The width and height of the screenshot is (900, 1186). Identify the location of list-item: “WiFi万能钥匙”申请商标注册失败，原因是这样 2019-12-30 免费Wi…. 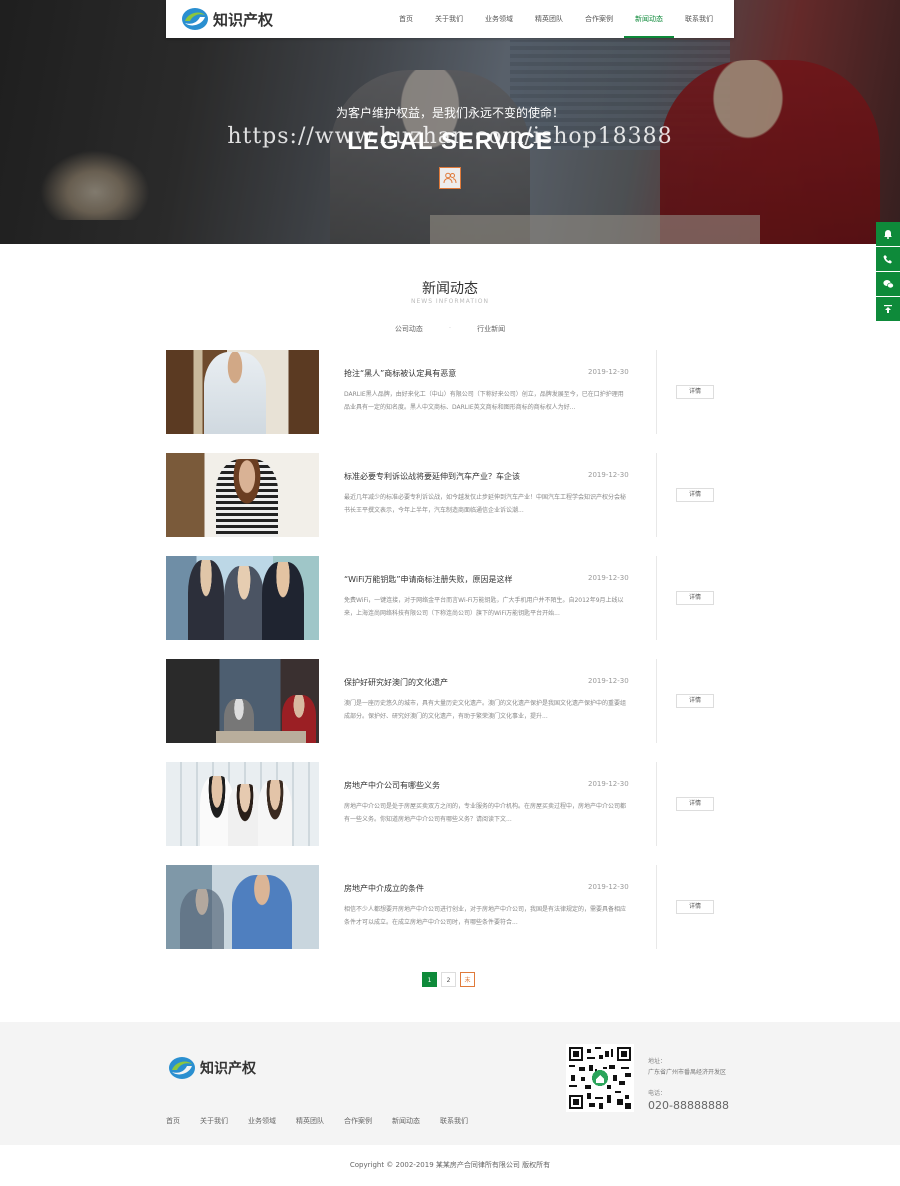
(450, 599).